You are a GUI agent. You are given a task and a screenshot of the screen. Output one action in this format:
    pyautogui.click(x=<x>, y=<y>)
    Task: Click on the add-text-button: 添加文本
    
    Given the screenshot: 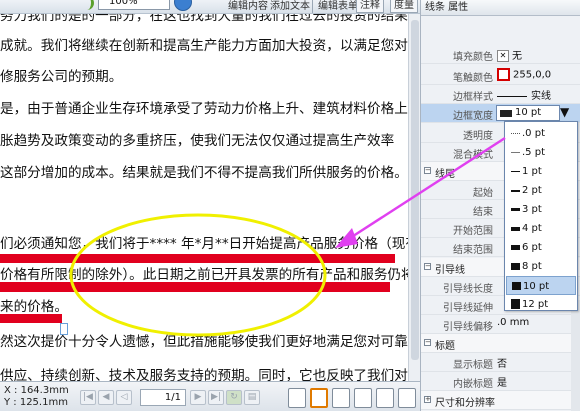 What is the action you would take?
    pyautogui.click(x=290, y=6)
    